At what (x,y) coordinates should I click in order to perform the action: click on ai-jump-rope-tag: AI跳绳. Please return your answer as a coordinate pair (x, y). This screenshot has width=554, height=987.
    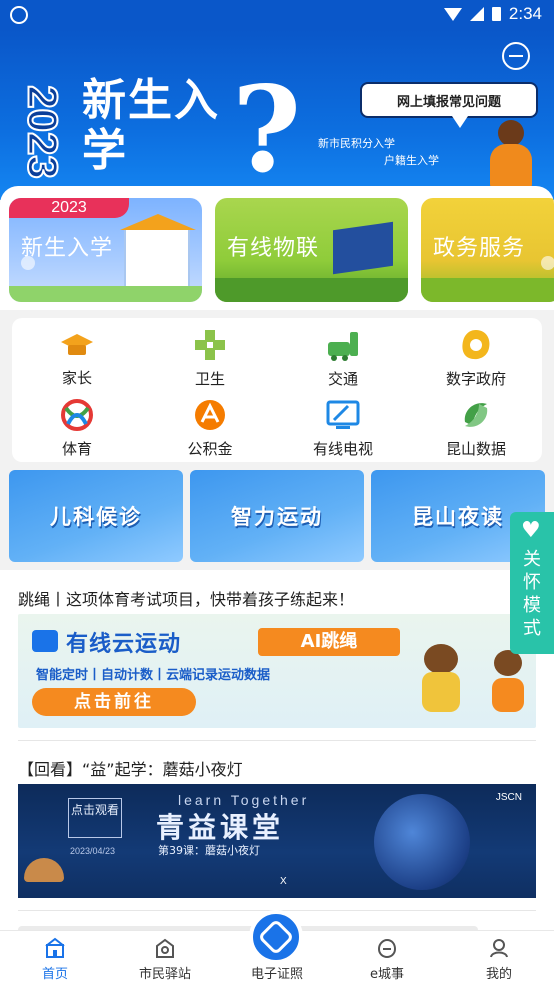
    Looking at the image, I should click on (329, 642).